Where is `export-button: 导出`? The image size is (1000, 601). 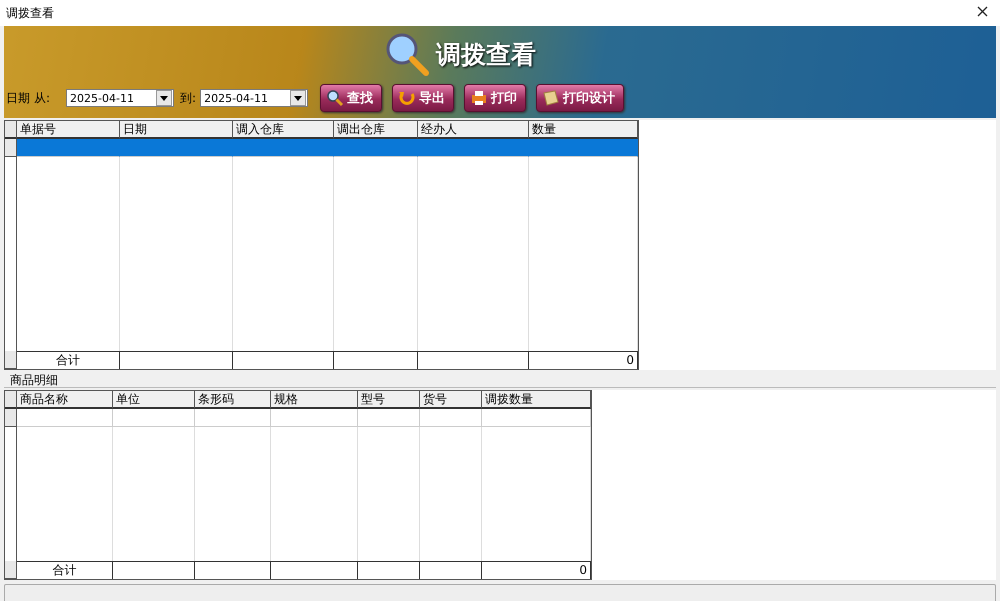 export-button: 导出 is located at coordinates (423, 98).